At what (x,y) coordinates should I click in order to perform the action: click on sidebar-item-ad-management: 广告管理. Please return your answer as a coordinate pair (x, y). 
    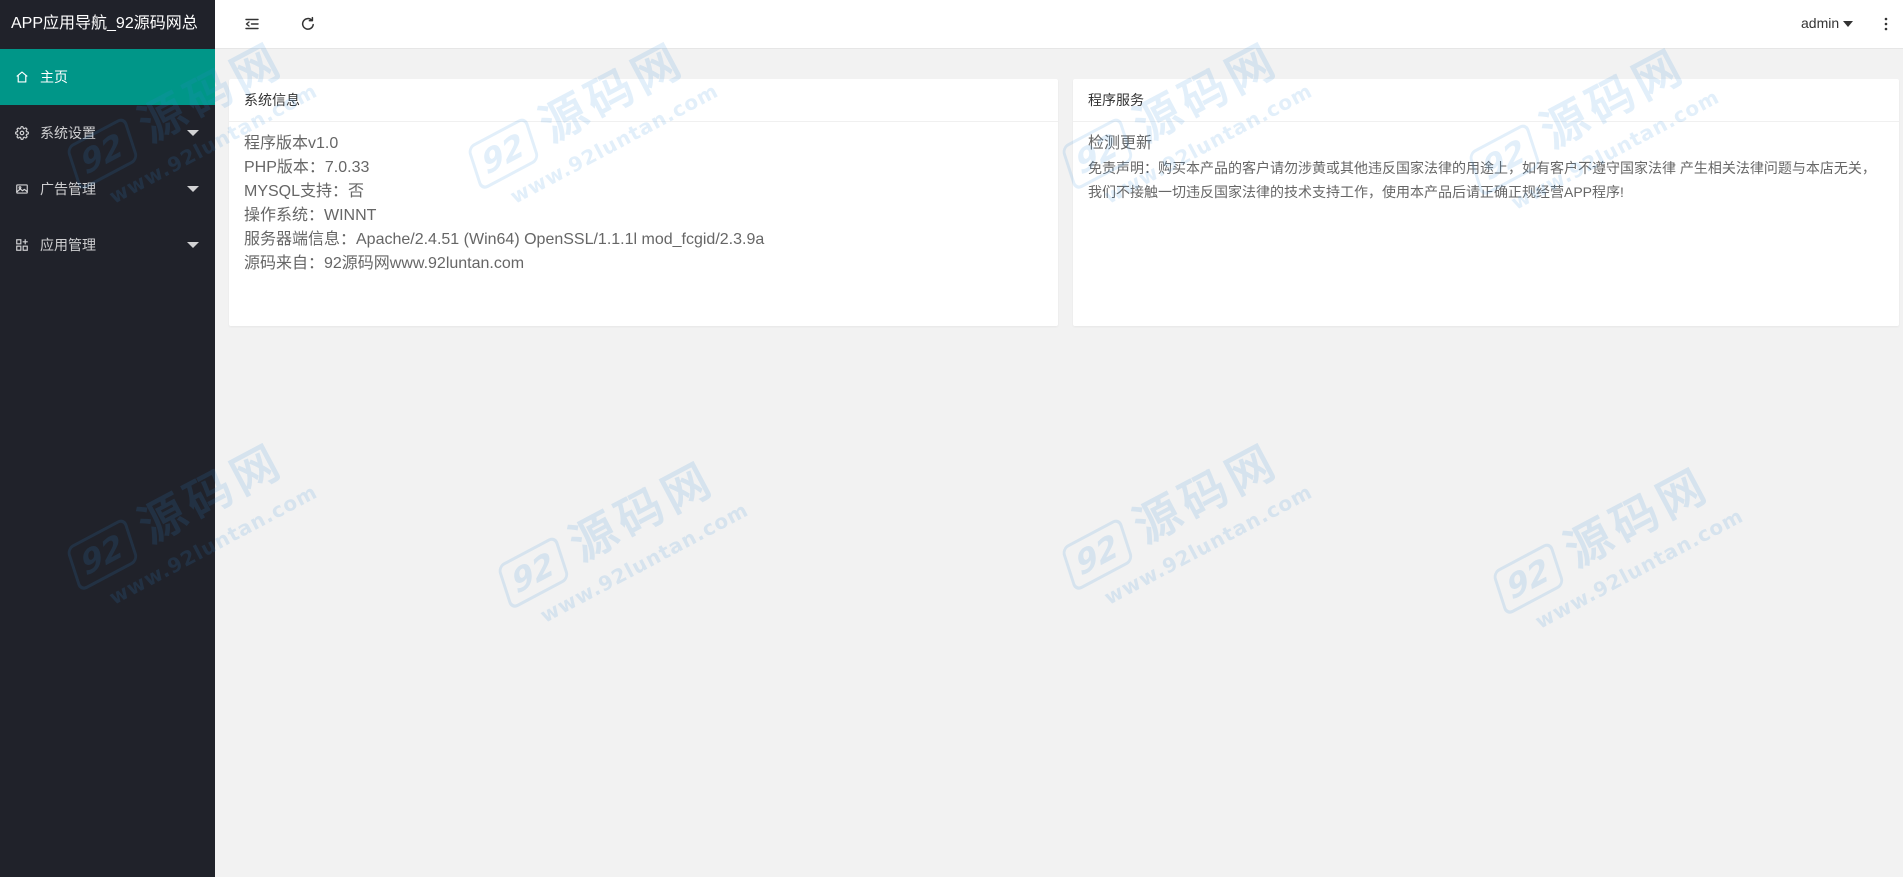
    Looking at the image, I should click on (107, 189).